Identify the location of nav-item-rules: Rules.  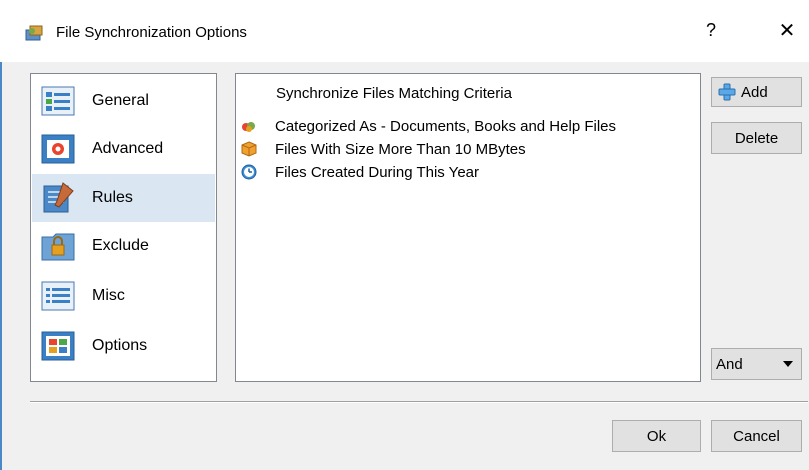
(123, 198).